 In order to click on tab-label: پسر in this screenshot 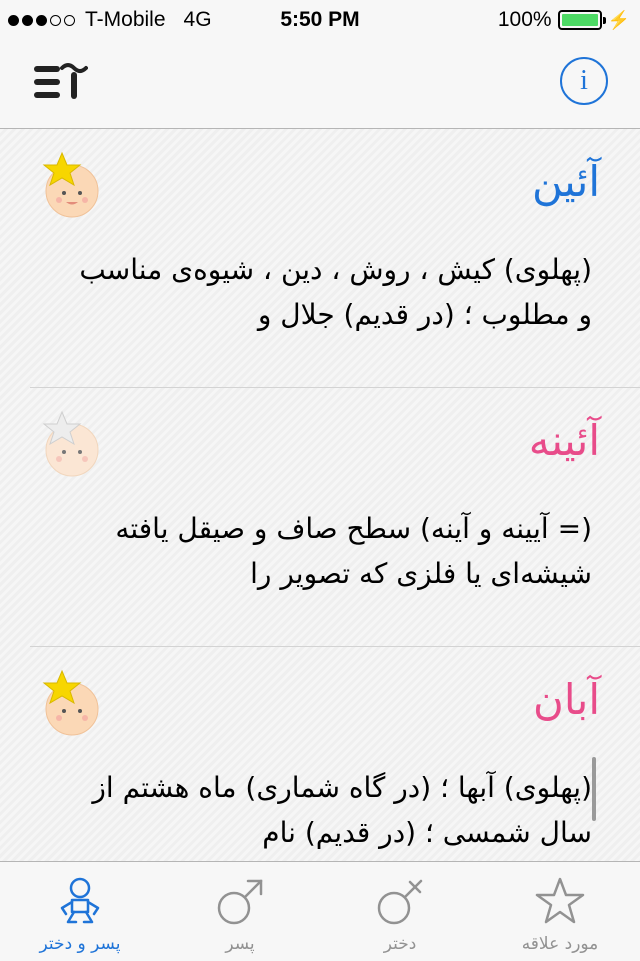, I will do `click(240, 944)`.